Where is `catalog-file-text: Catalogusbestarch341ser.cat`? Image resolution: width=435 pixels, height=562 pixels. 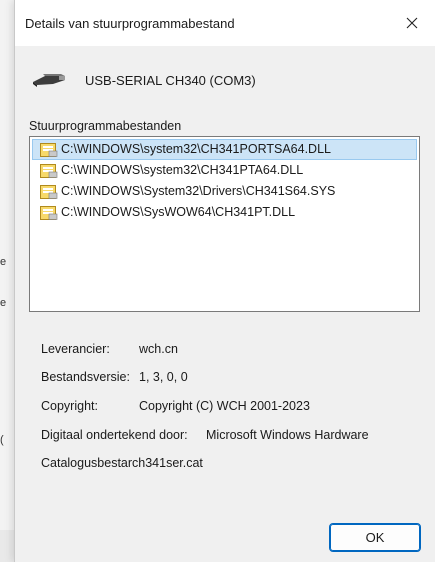 catalog-file-text: Catalogusbestarch341ser.cat is located at coordinates (122, 463).